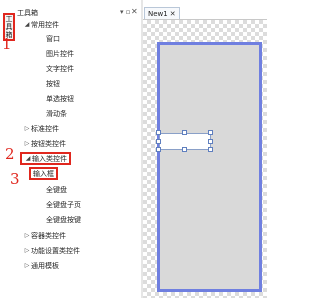 Image resolution: width=320 pixels, height=298 pixels. I want to click on tree-item: 窗口, so click(53, 38).